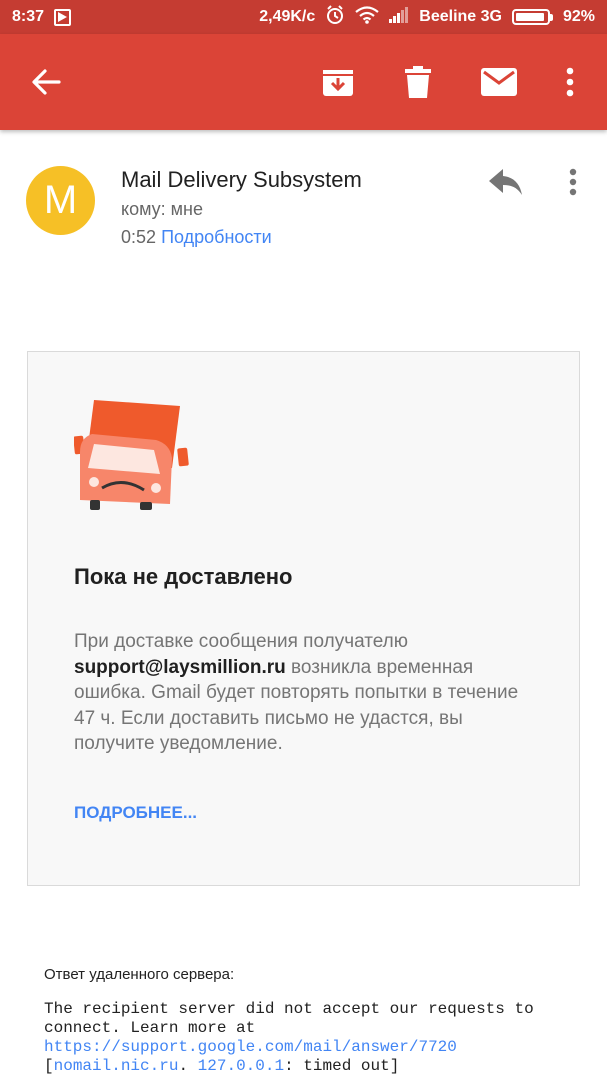 The image size is (607, 1080). What do you see at coordinates (532, 17) in the screenshot?
I see `battery-icon` at bounding box center [532, 17].